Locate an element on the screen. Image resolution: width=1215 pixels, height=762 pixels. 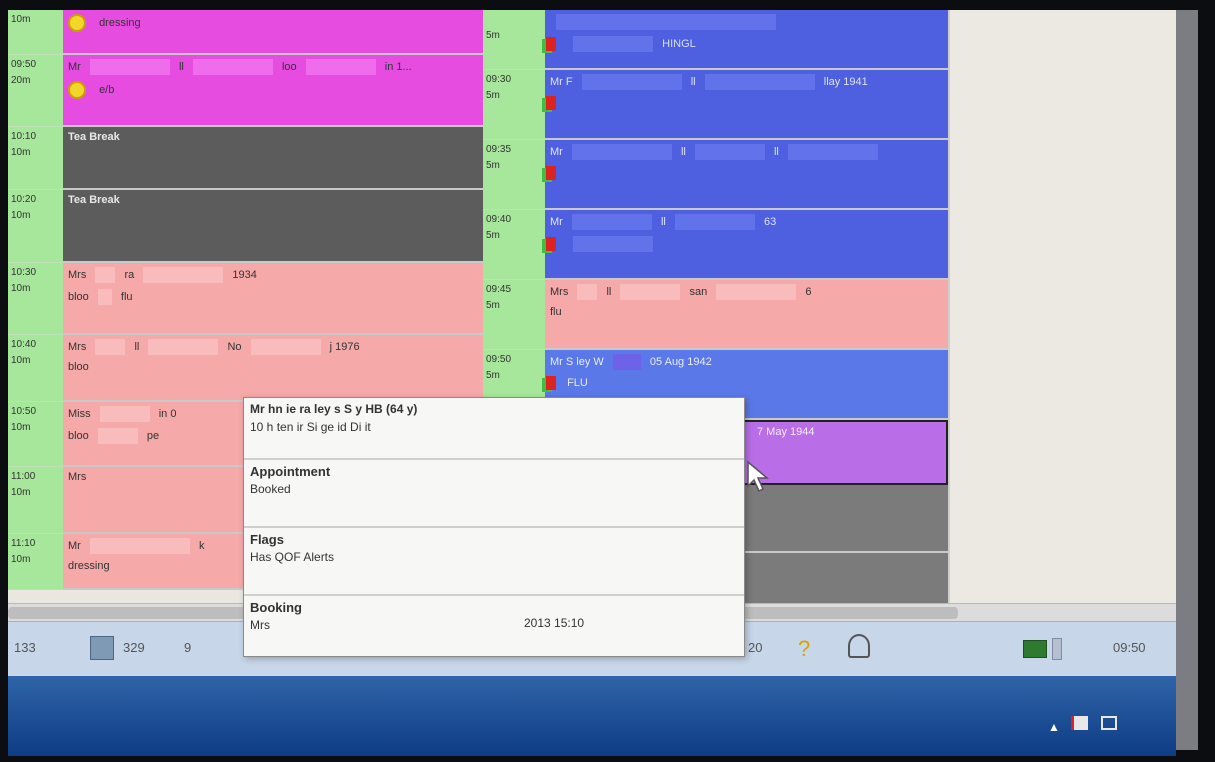
patient-text: 7 May 1944 is located at coordinates (786, 432).